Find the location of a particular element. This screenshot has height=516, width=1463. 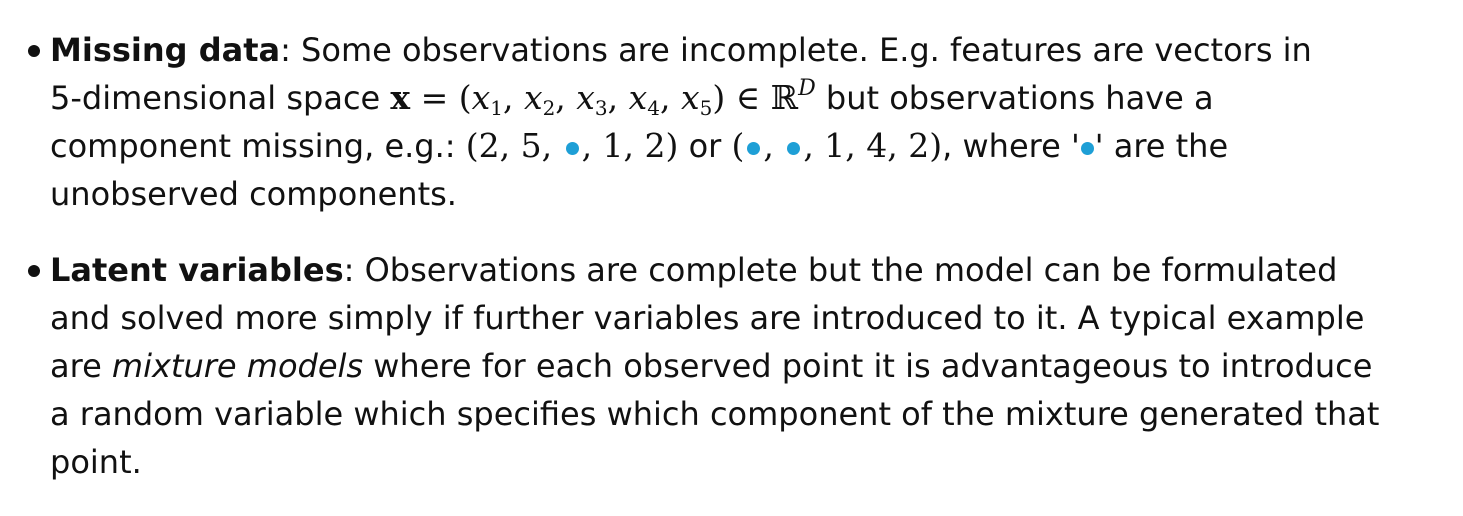

example-1: (2, 5, , 1, 2) is located at coordinates (572, 145).